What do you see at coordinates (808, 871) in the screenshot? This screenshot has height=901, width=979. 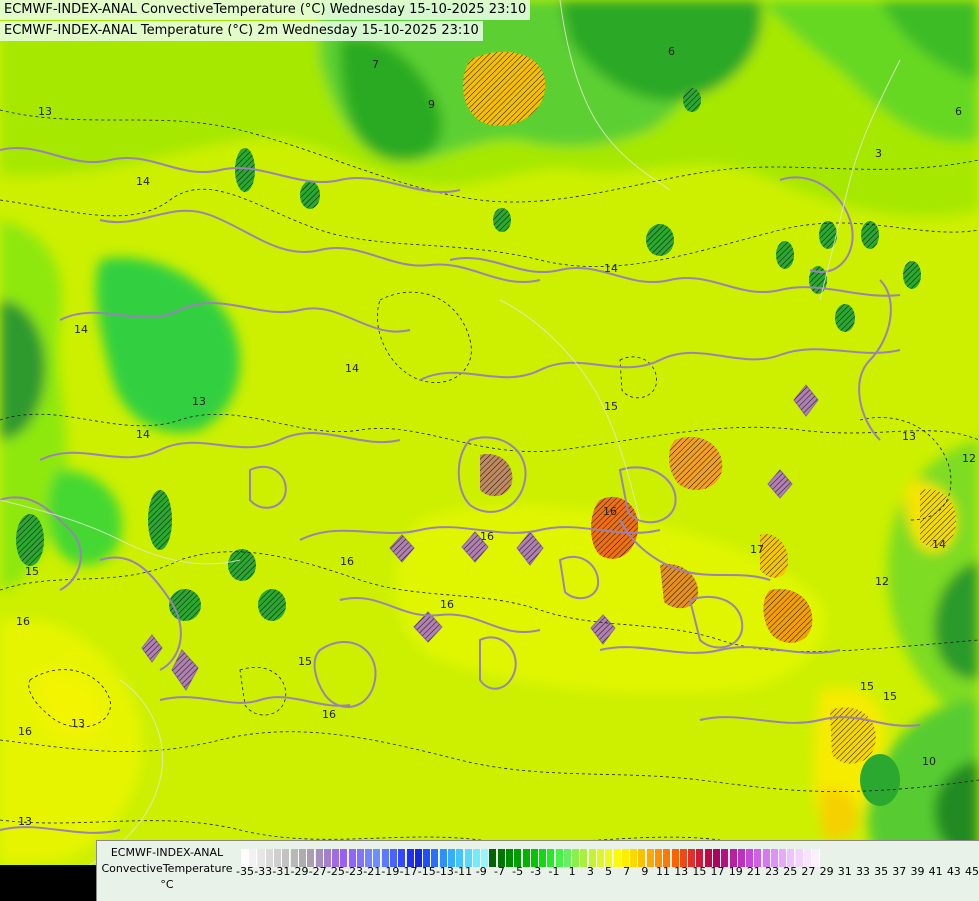 I see `legend-tick-label: 27` at bounding box center [808, 871].